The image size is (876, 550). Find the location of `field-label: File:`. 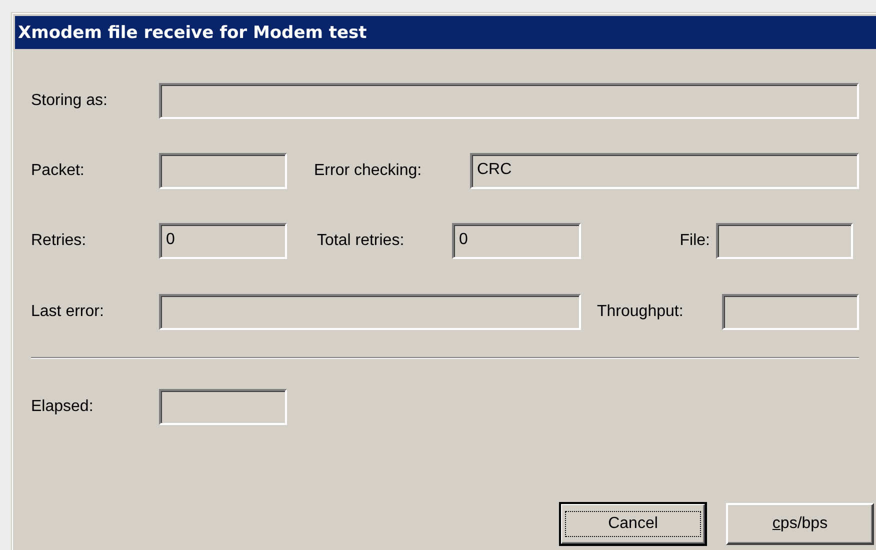

field-label: File: is located at coordinates (694, 241).